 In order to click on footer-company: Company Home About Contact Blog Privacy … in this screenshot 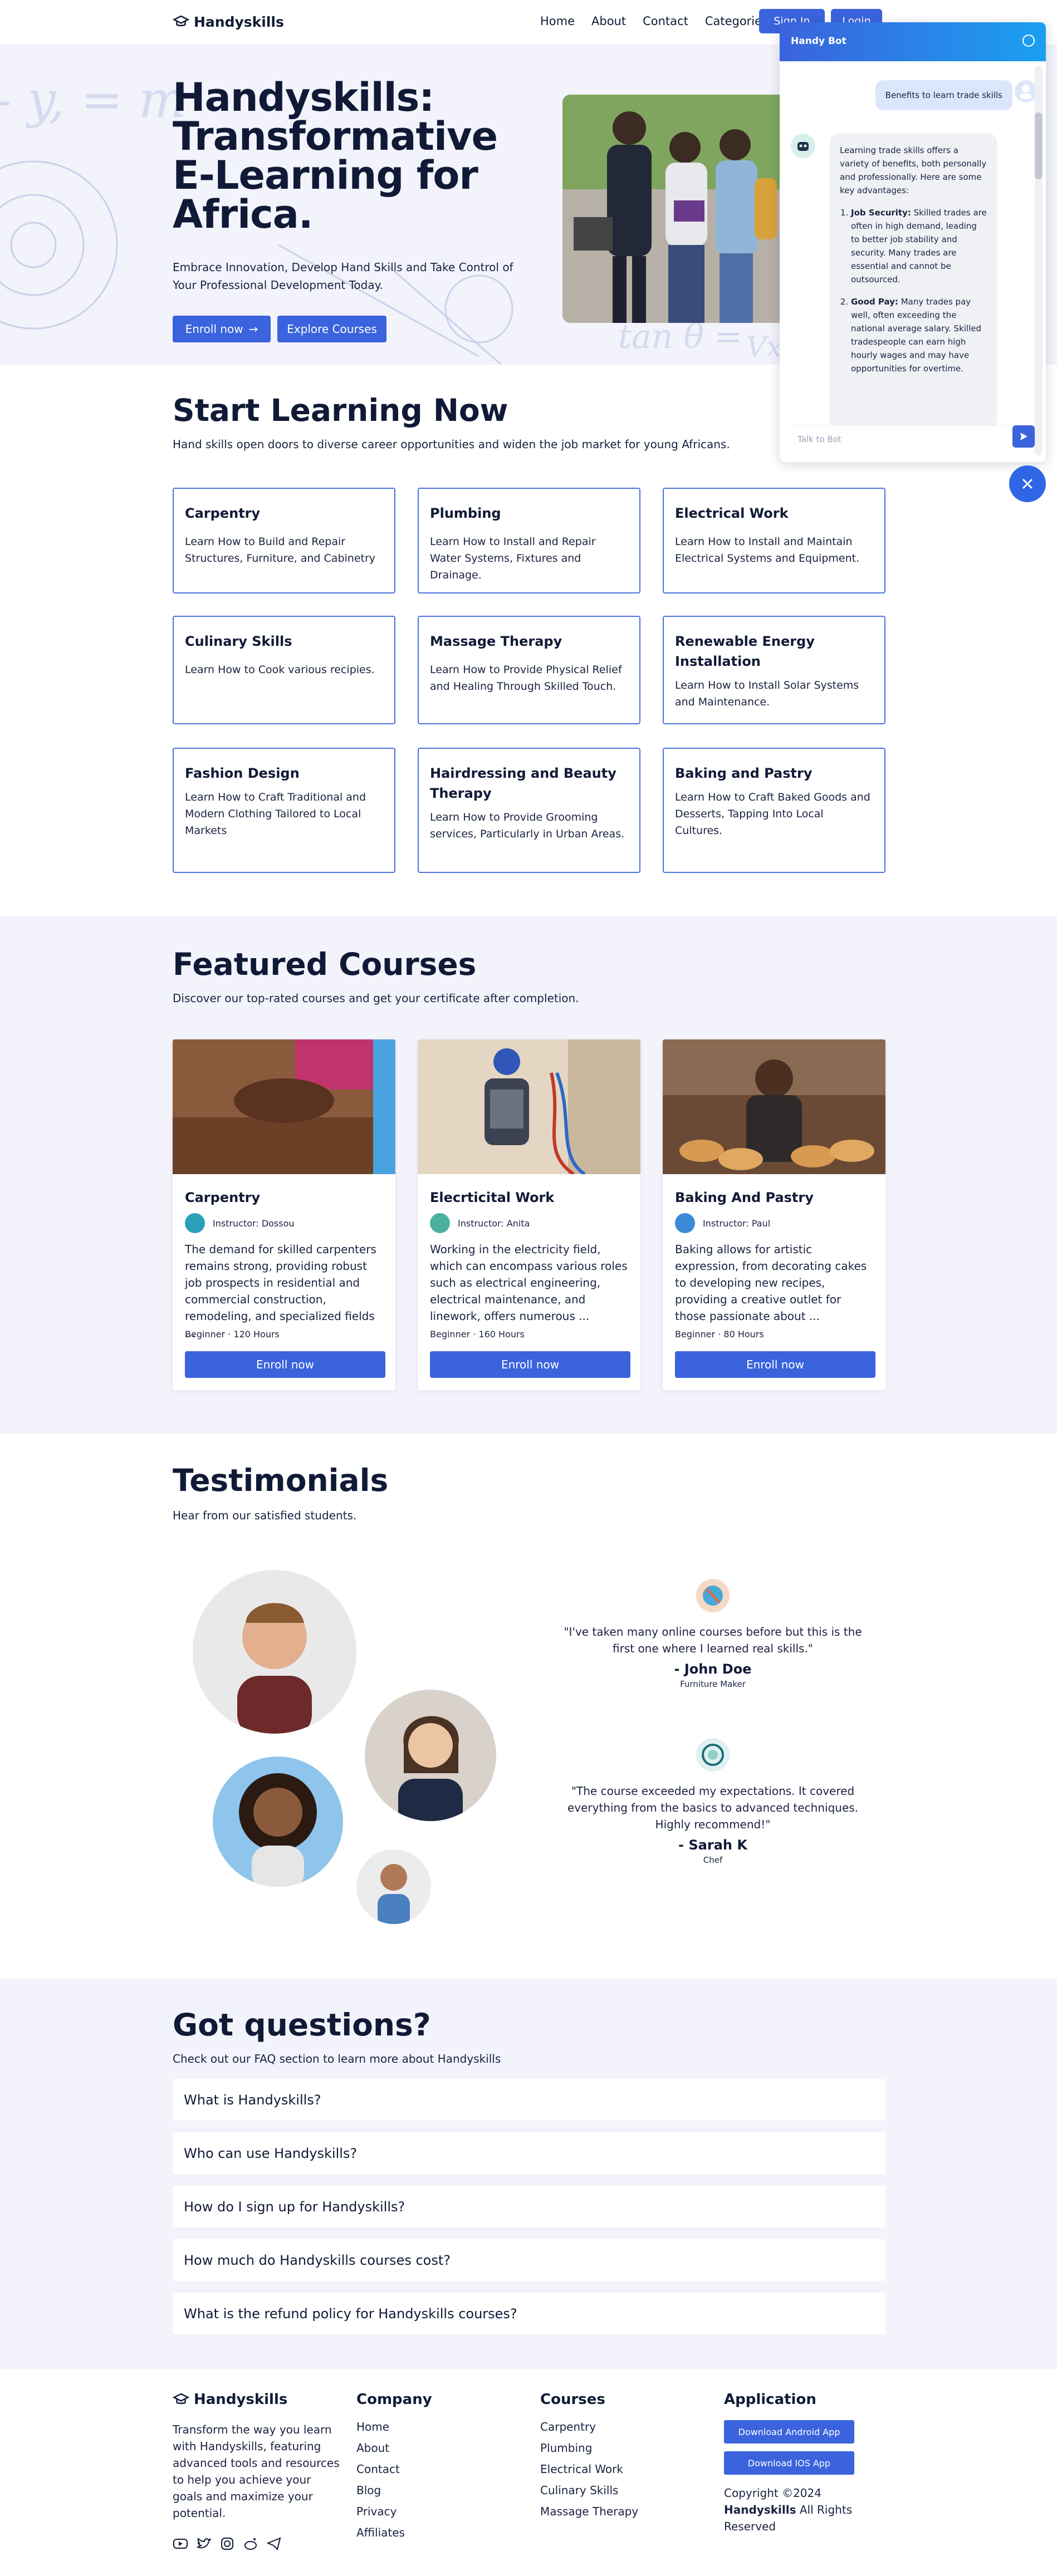, I will do `click(394, 2469)`.